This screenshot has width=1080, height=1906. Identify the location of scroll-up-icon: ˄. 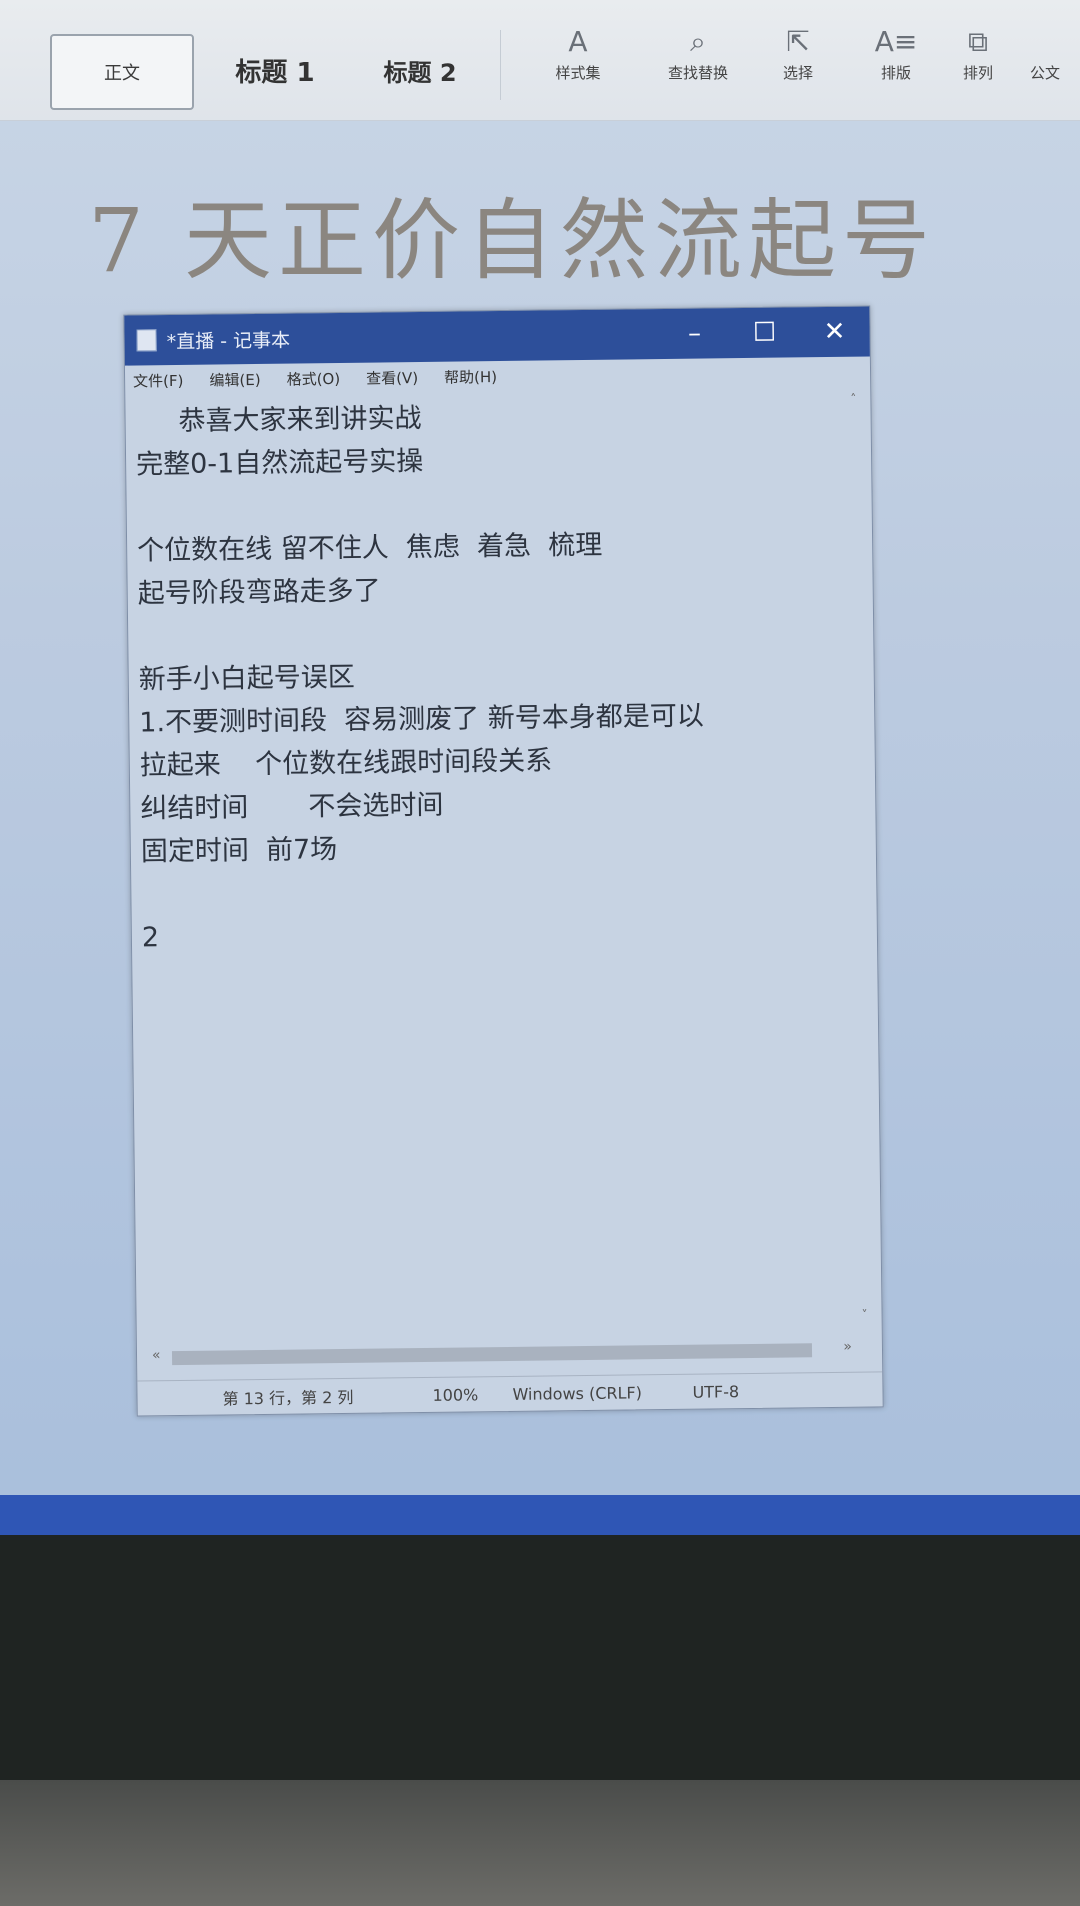
(853, 399).